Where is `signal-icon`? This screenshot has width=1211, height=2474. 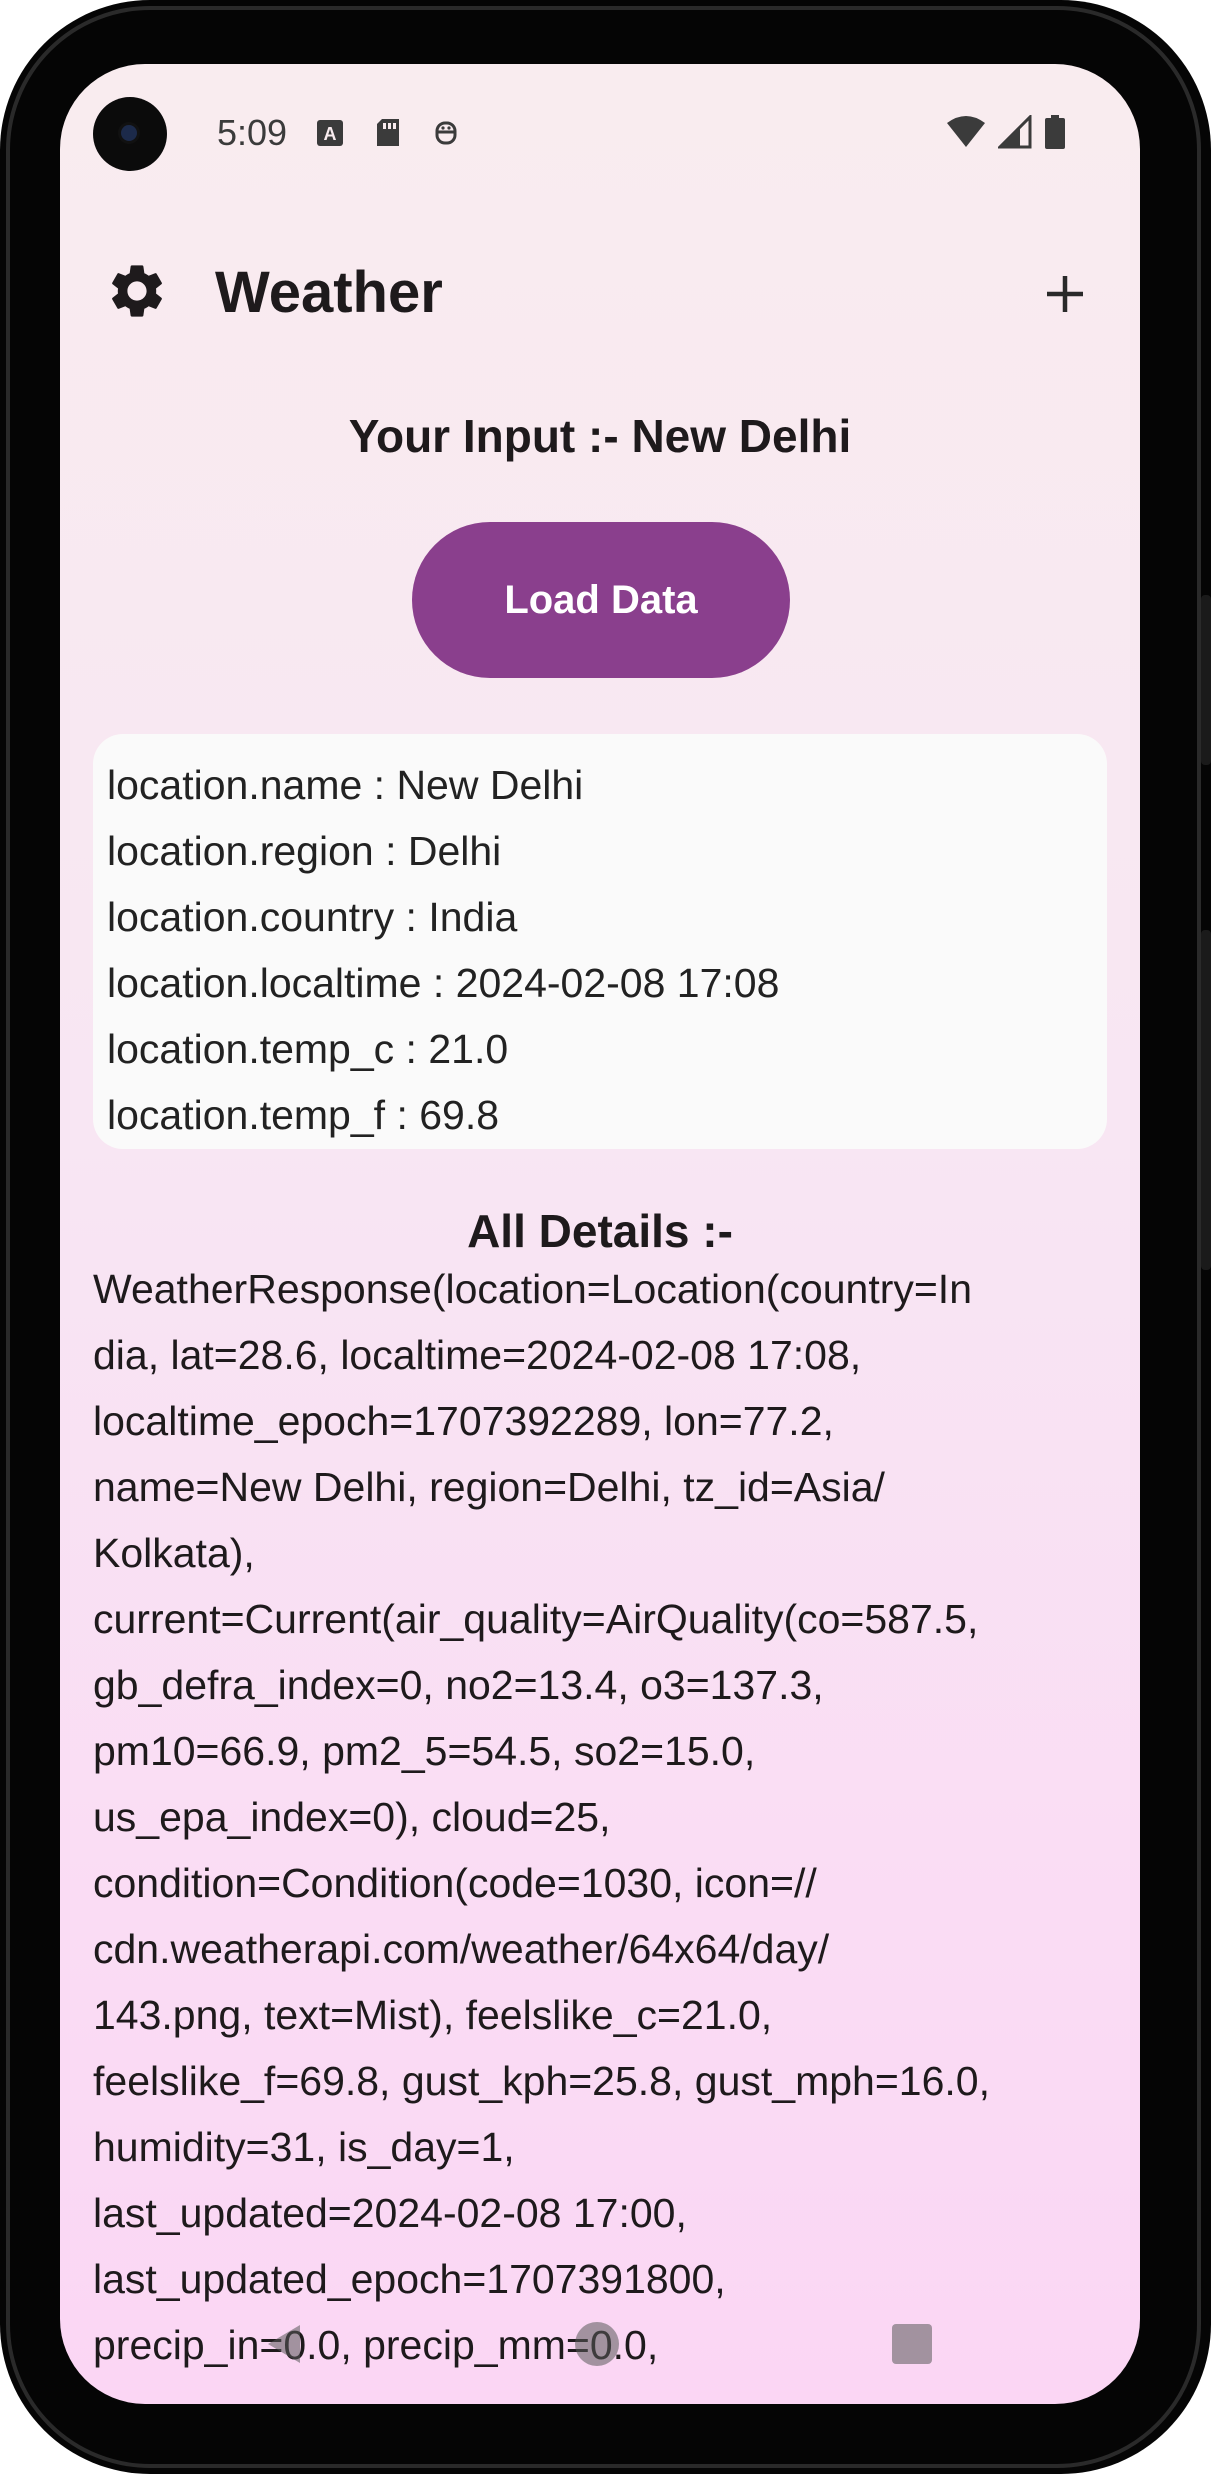 signal-icon is located at coordinates (1015, 132).